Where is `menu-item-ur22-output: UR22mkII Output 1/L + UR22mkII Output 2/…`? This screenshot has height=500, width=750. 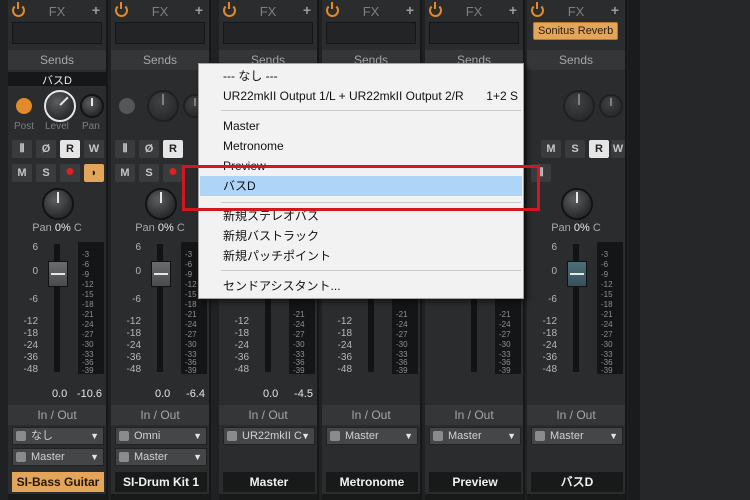 menu-item-ur22-output: UR22mkII Output 1/L + UR22mkII Output 2/… is located at coordinates (361, 96).